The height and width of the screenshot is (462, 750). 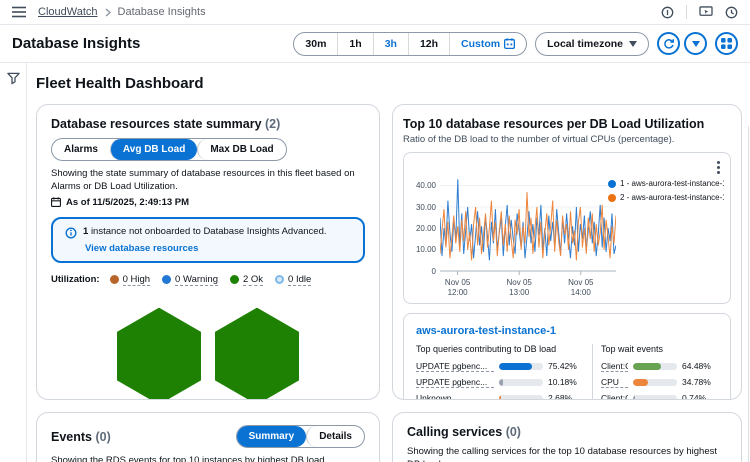 What do you see at coordinates (659, 382) in the screenshot?
I see `wait-event-row: CPU 34.78%` at bounding box center [659, 382].